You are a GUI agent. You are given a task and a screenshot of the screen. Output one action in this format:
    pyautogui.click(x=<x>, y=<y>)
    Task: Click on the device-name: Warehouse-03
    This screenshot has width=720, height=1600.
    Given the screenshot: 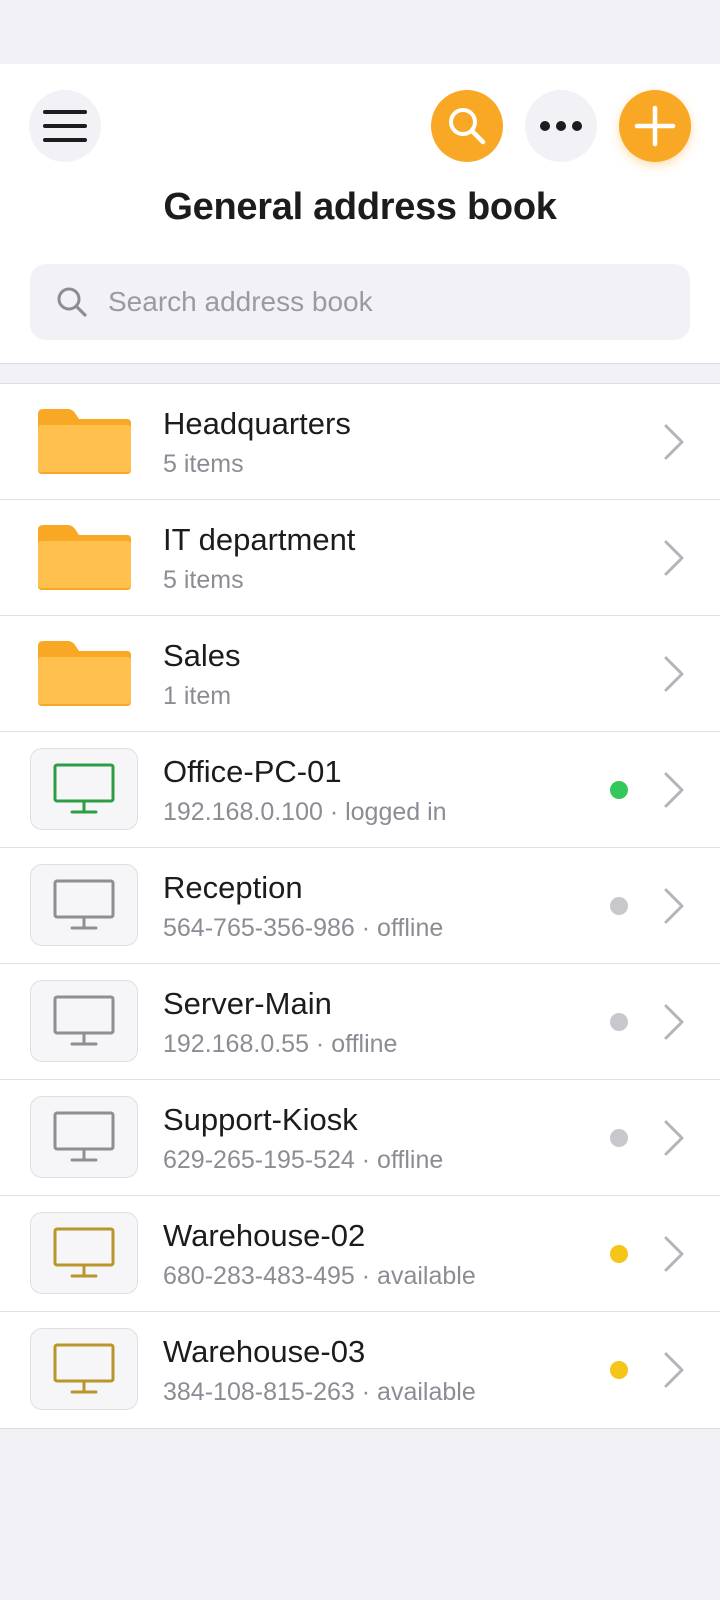 What is the action you would take?
    pyautogui.click(x=264, y=1351)
    